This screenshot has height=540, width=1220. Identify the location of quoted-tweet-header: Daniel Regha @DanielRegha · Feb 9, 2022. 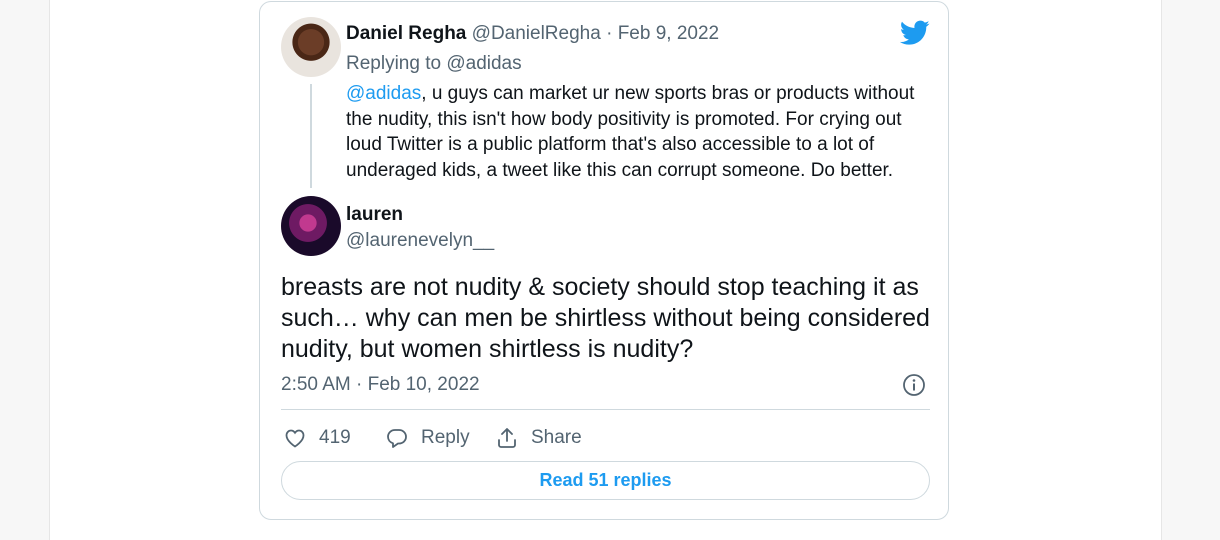
(532, 34).